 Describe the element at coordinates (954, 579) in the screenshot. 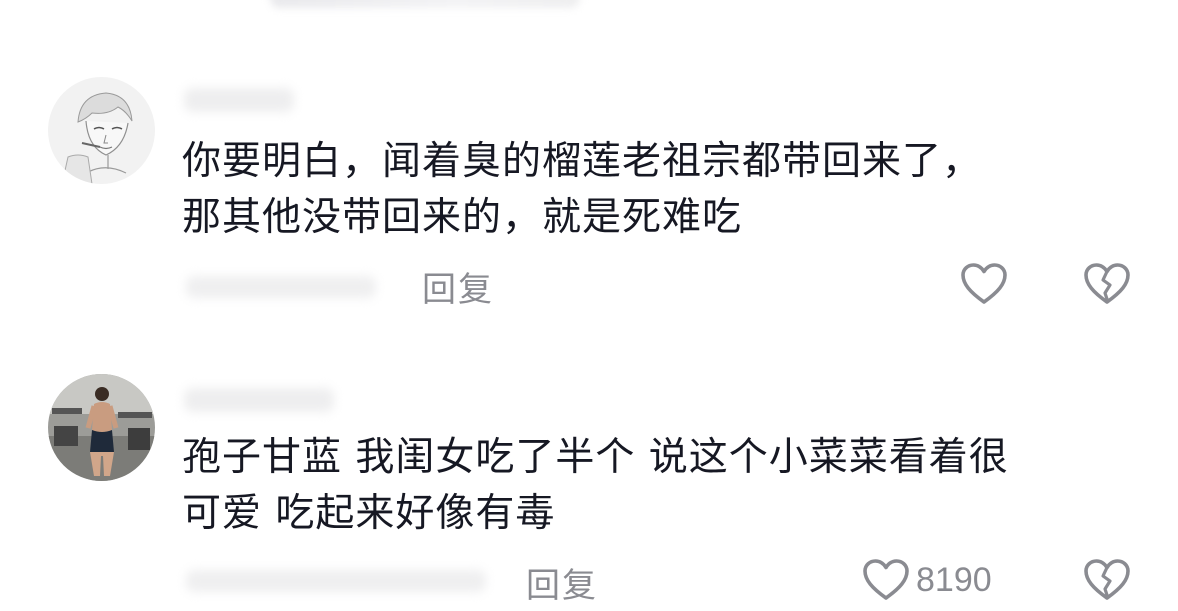

I see `like-count: 8190` at that location.